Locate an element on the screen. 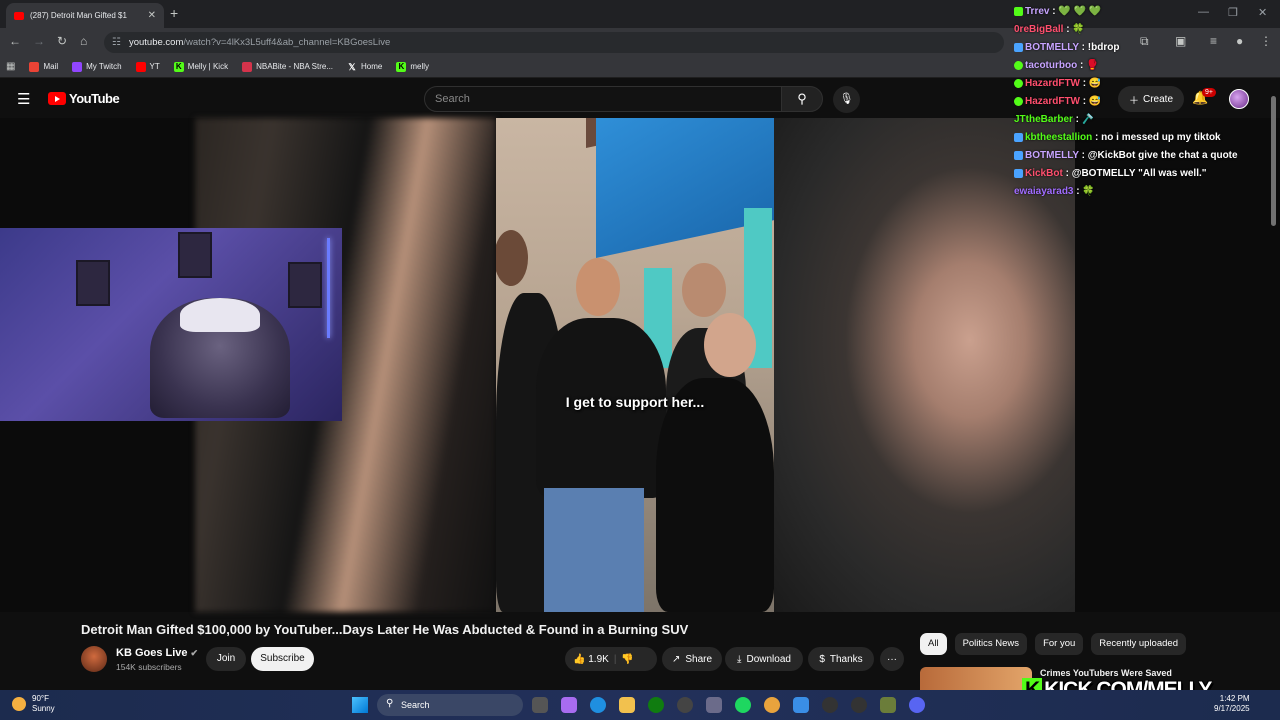 This screenshot has height=720, width=1280. sunny-weather-icon is located at coordinates (19, 704).